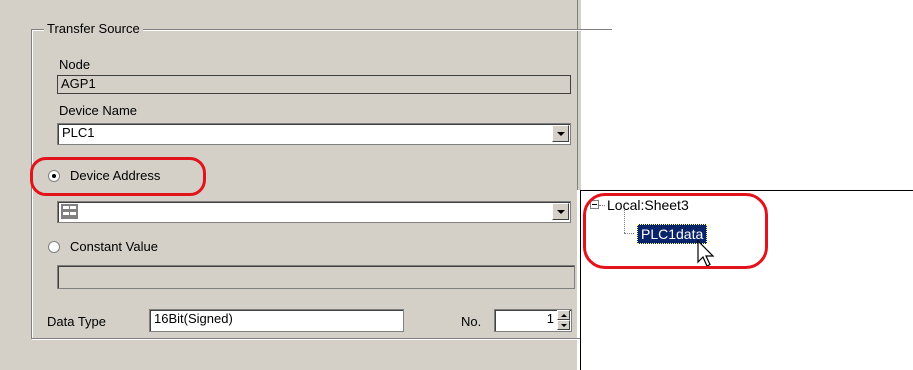 The height and width of the screenshot is (370, 913). I want to click on group-title: Transfer Source, so click(93, 28).